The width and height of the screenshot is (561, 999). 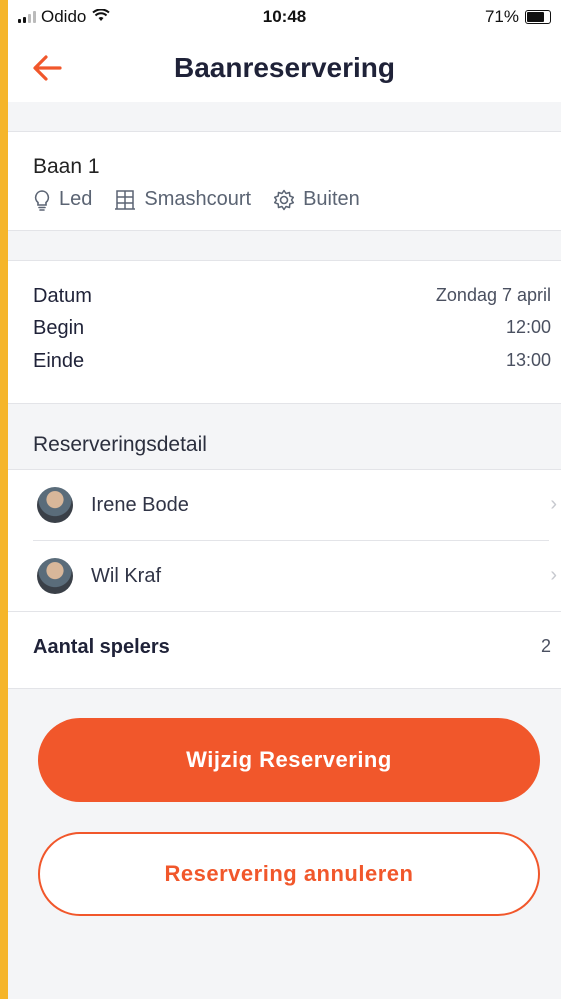 What do you see at coordinates (59, 361) in the screenshot?
I see `end-label: Einde` at bounding box center [59, 361].